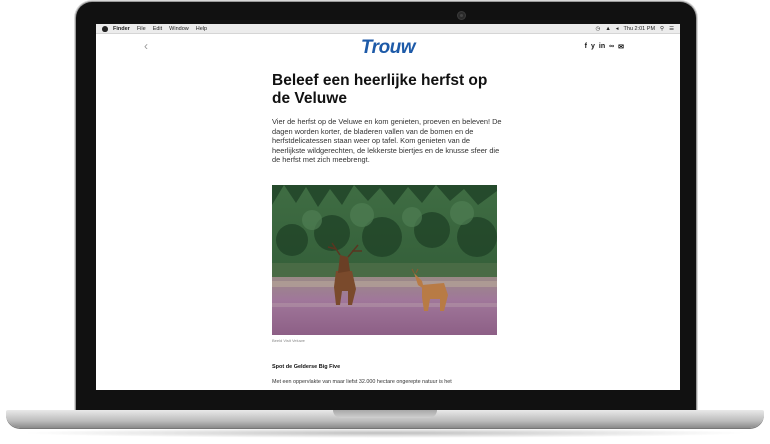 This screenshot has height=444, width=770. What do you see at coordinates (385, 433) in the screenshot?
I see `laptop-shadow` at bounding box center [385, 433].